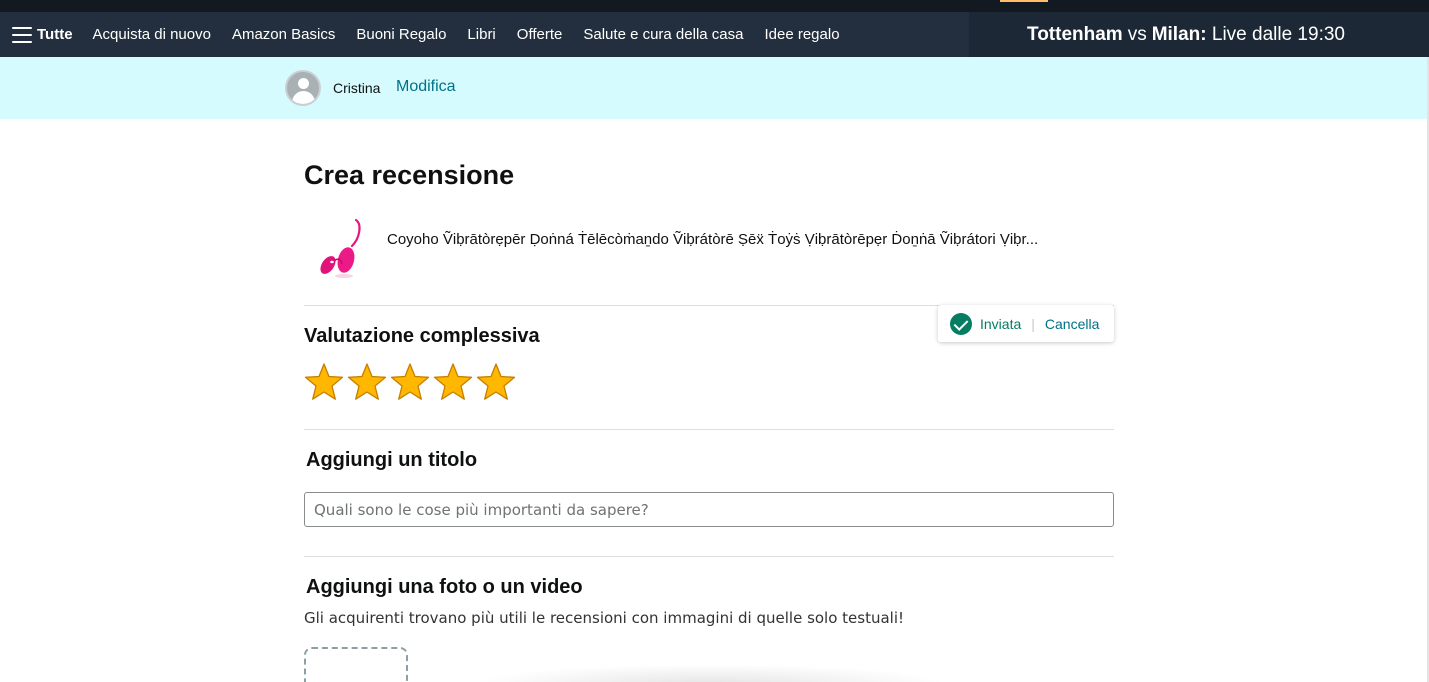 This screenshot has width=1429, height=682. I want to click on all-menu-button: Tutte, so click(36, 34).